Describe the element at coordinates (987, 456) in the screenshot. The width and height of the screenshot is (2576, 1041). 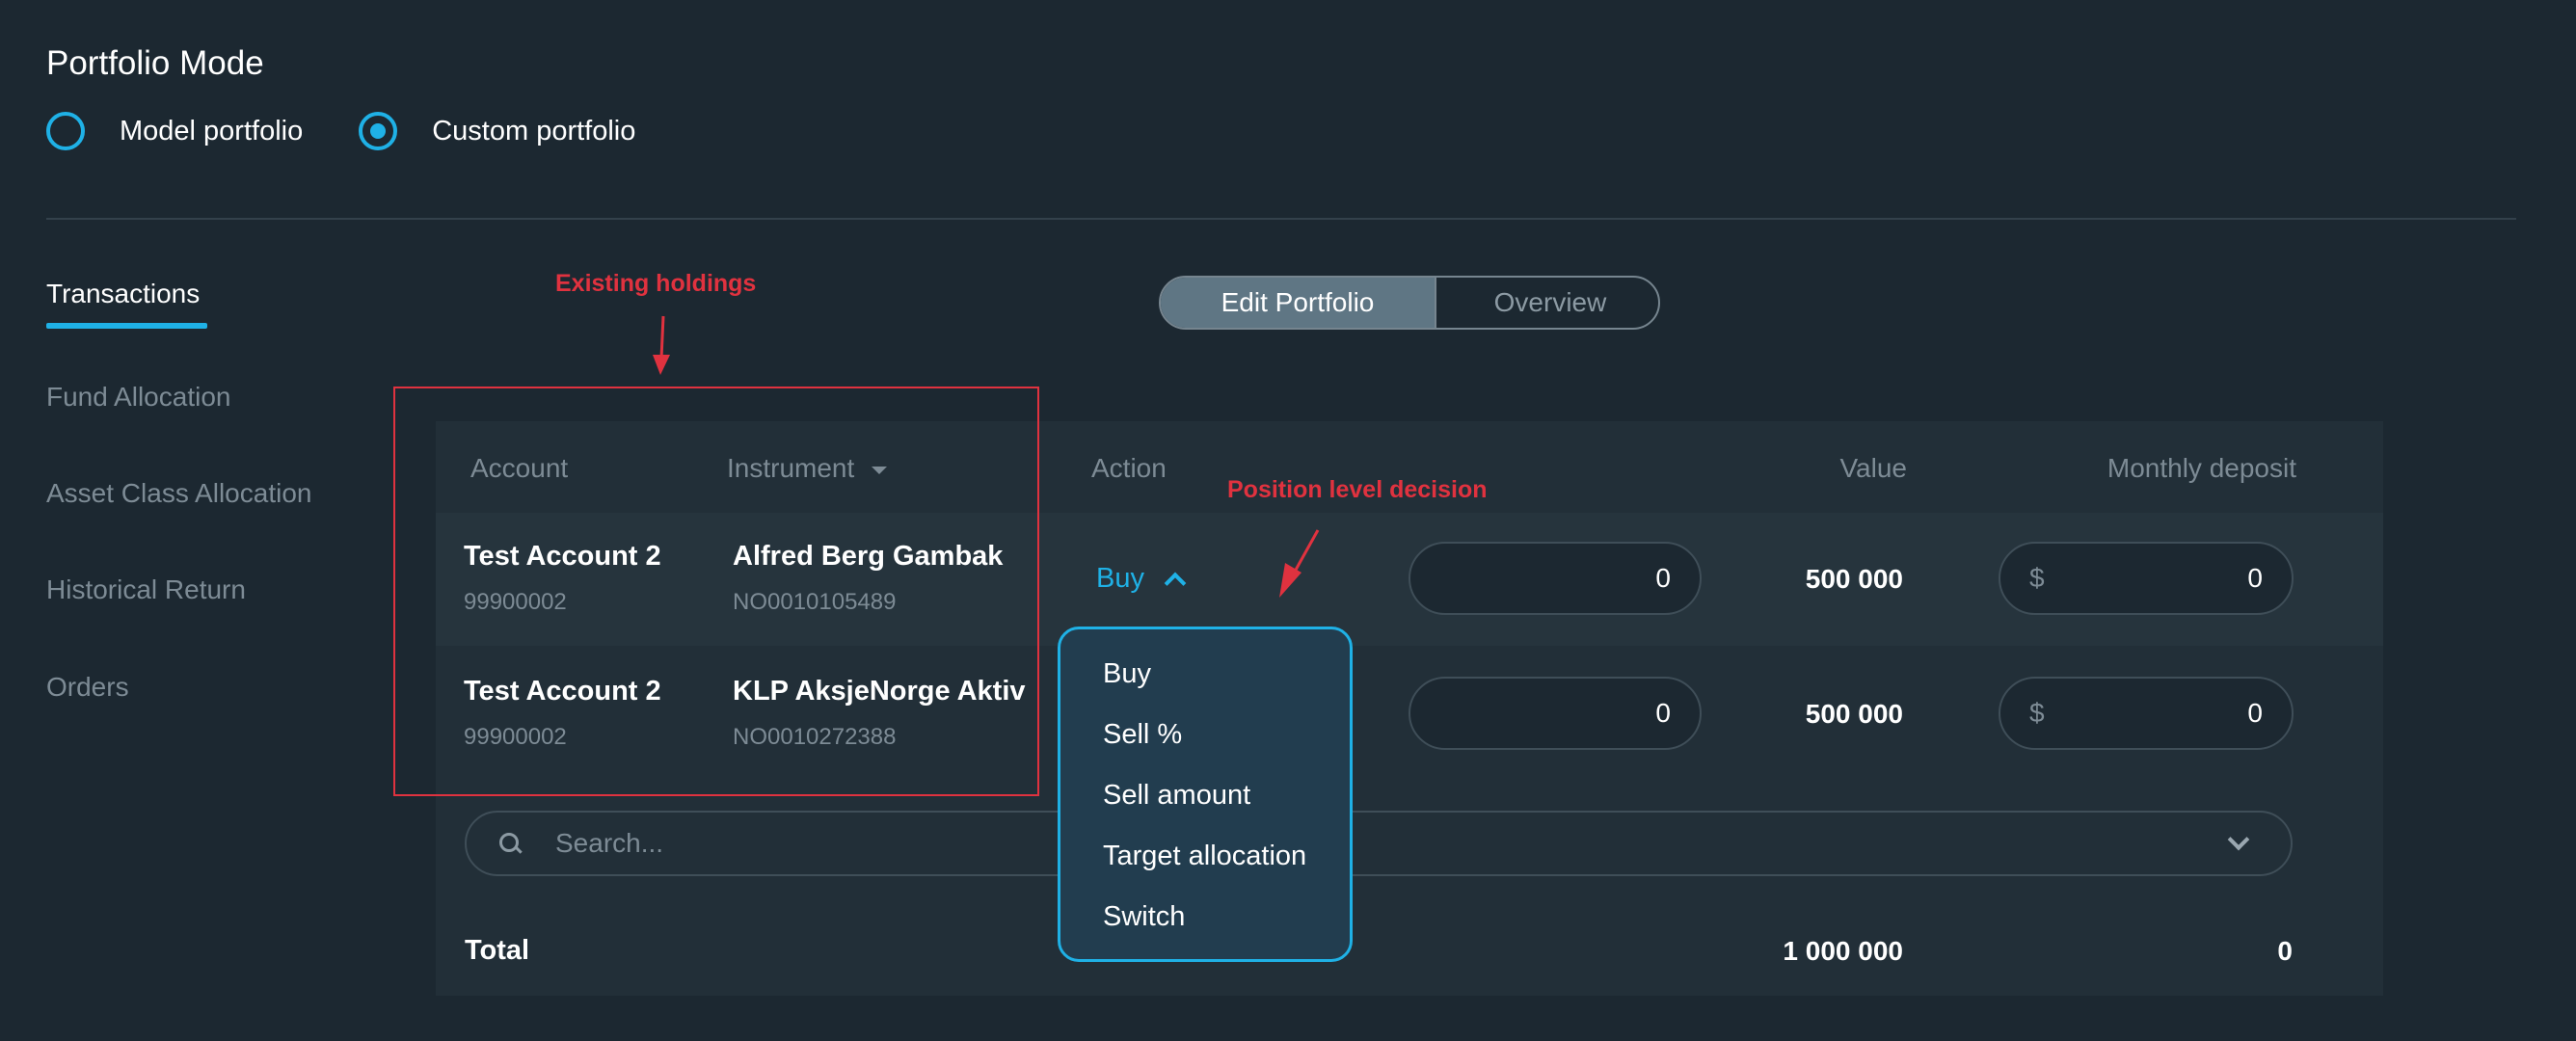
I see `annotation-arrows` at that location.